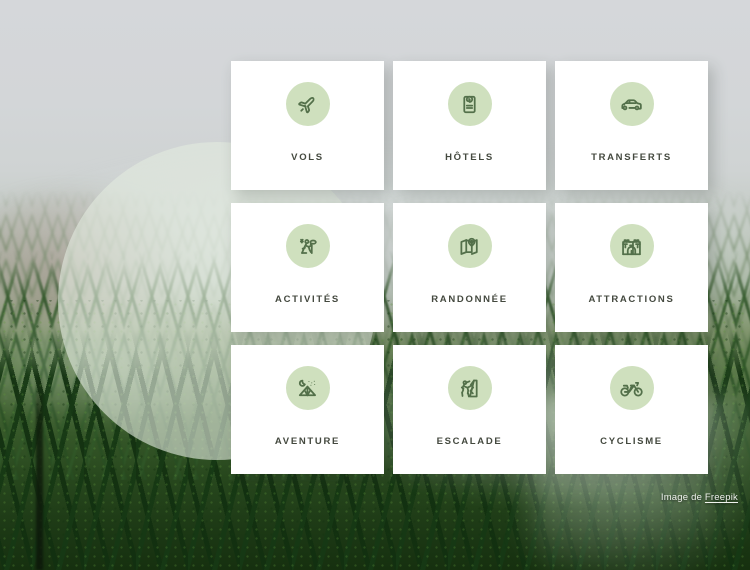 This screenshot has height=570, width=750. I want to click on category-label: CYCLISME, so click(631, 441).